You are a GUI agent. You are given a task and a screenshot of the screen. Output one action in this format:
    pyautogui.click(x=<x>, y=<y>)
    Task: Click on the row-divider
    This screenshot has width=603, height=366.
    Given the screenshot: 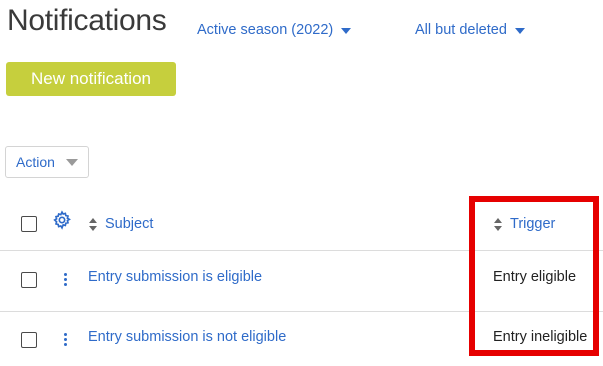 What is the action you would take?
    pyautogui.click(x=301, y=311)
    